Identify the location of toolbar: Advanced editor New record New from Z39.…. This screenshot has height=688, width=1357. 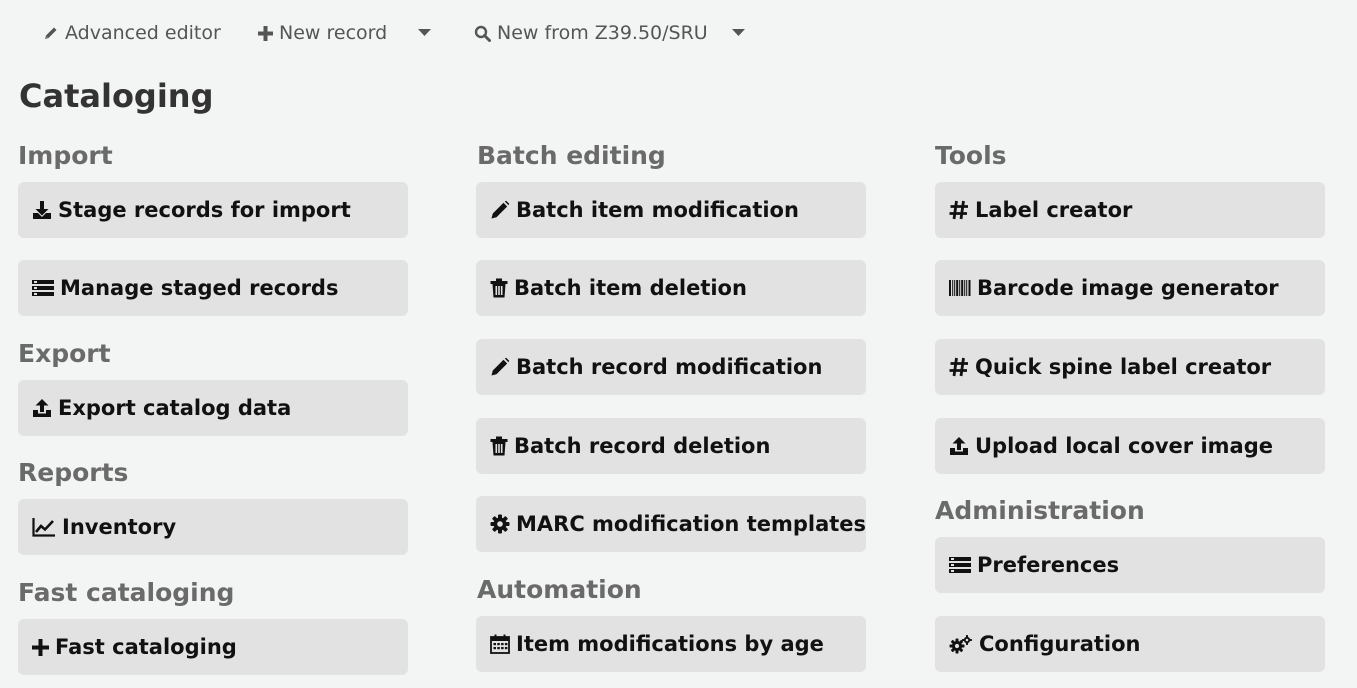
(678, 33).